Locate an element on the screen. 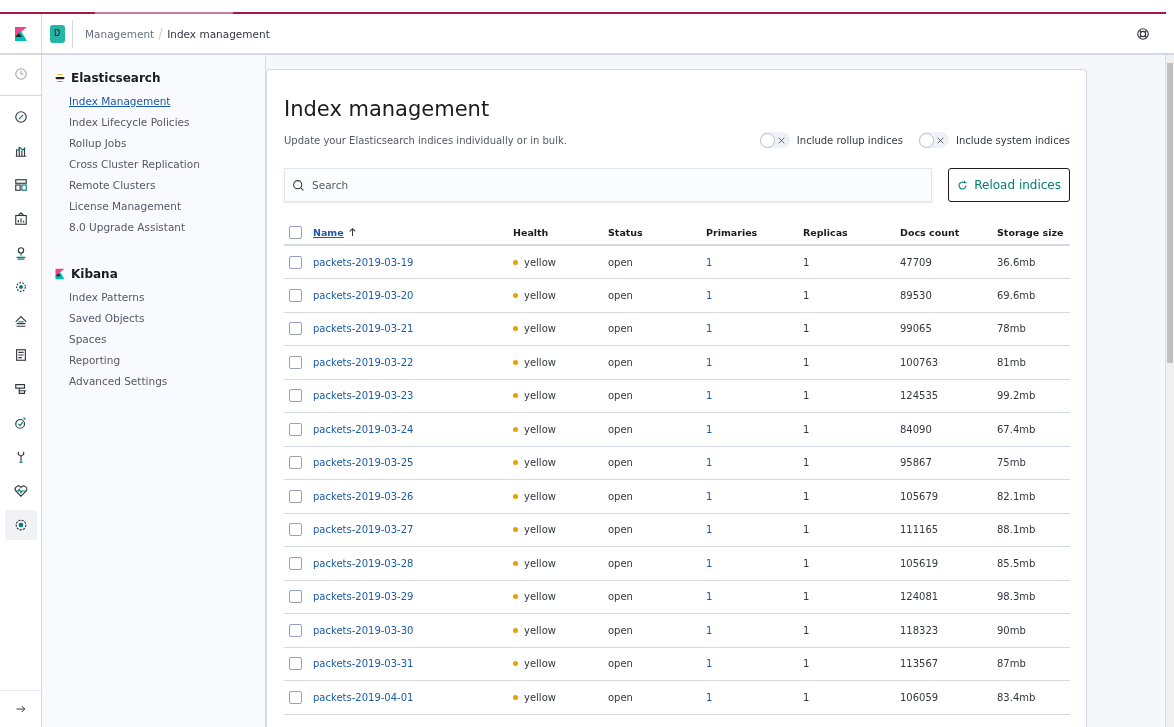 The width and height of the screenshot is (1174, 727). expand-arrow-icon is located at coordinates (20, 709).